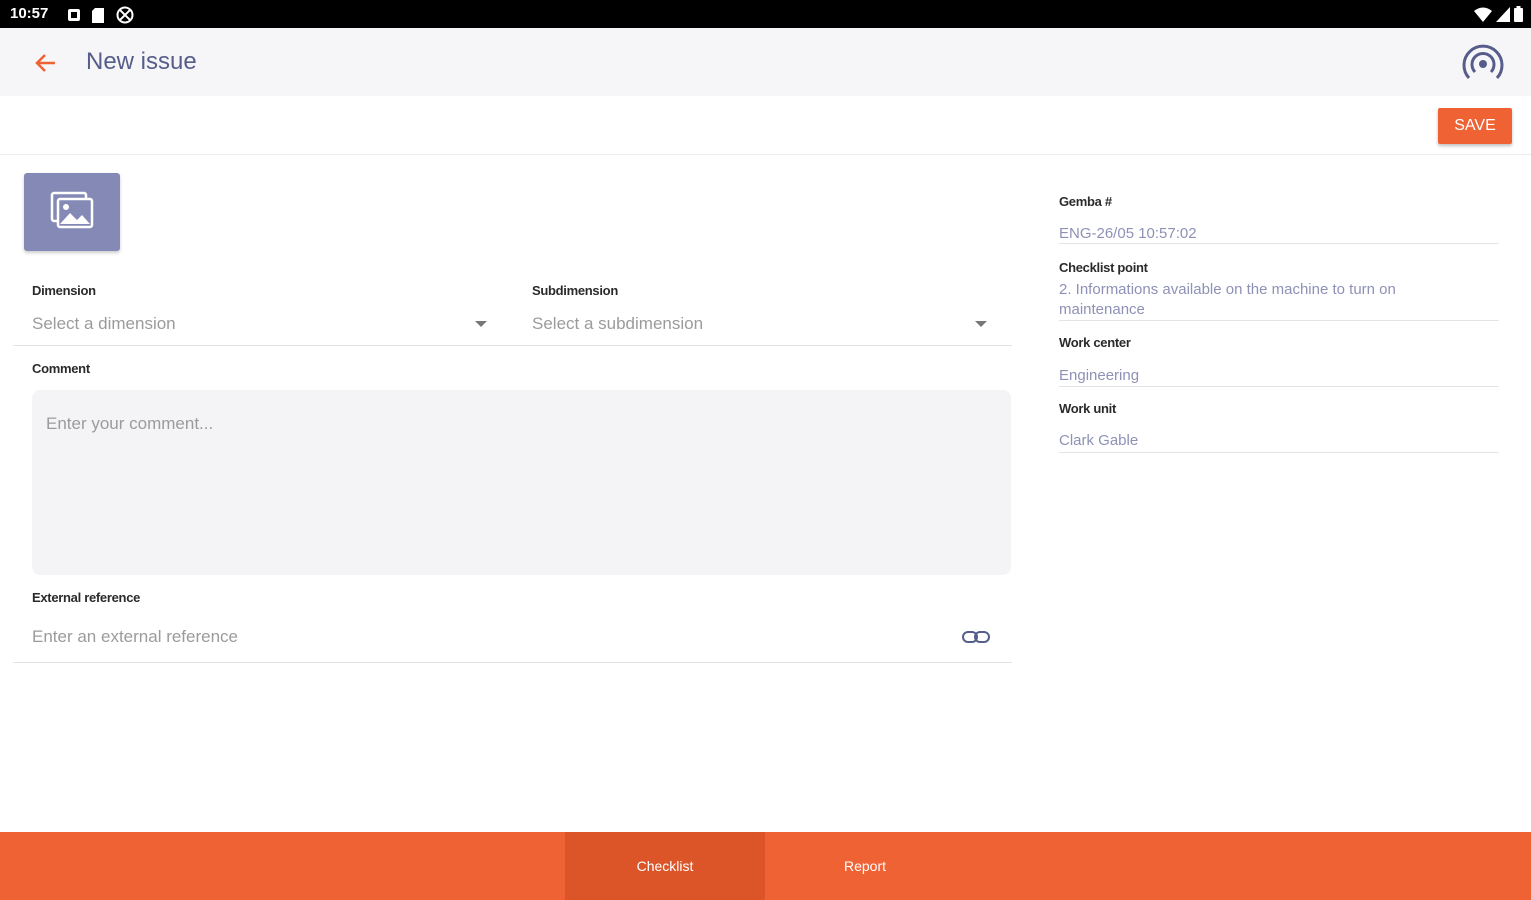  I want to click on app-bar: New issue, so click(765, 62).